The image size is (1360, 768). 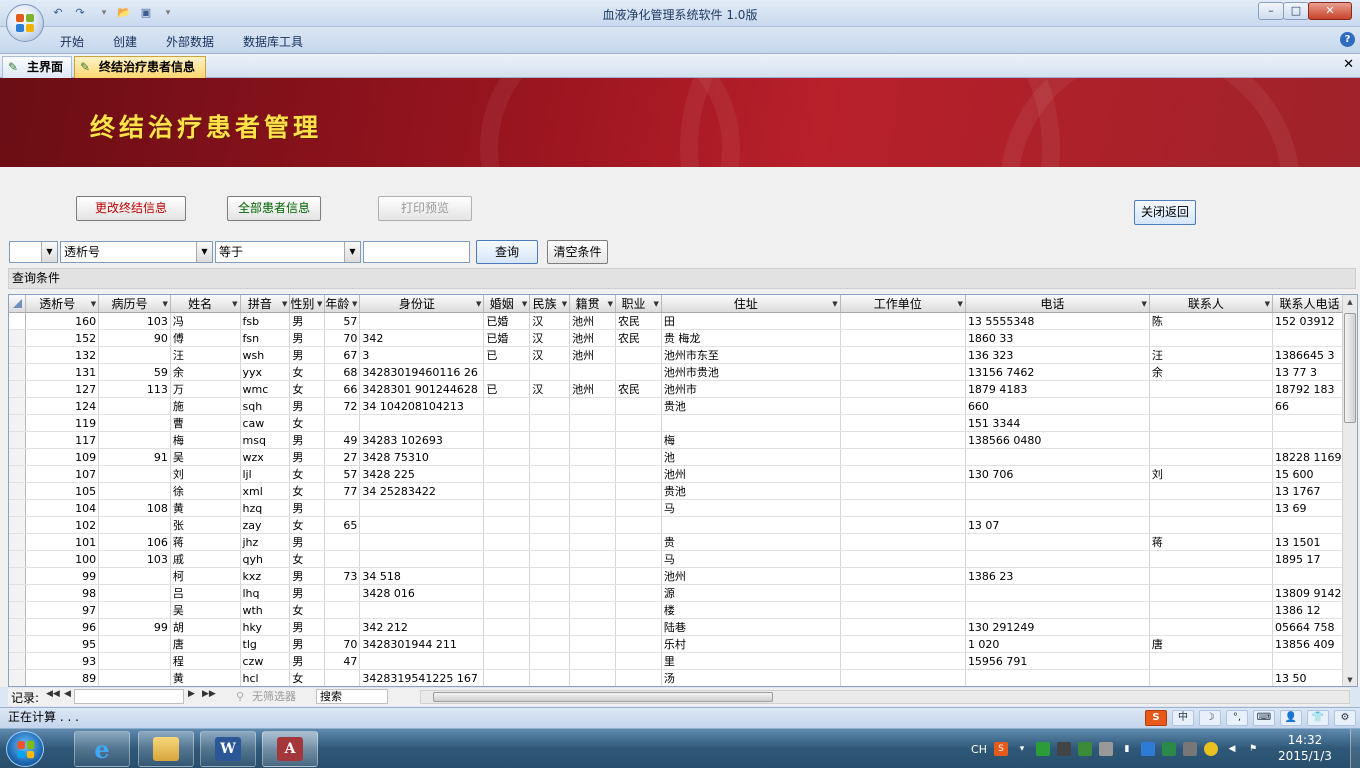 What do you see at coordinates (205, 677) in the screenshot?
I see `table-cell: 黄` at bounding box center [205, 677].